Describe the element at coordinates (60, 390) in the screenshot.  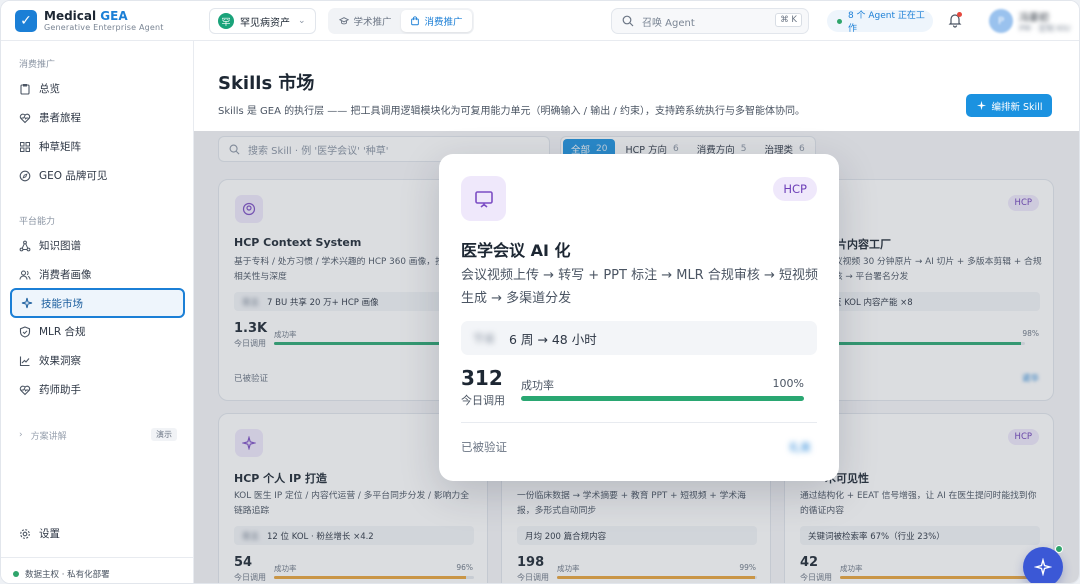
I see `sidebar-item-label: 药师助手` at that location.